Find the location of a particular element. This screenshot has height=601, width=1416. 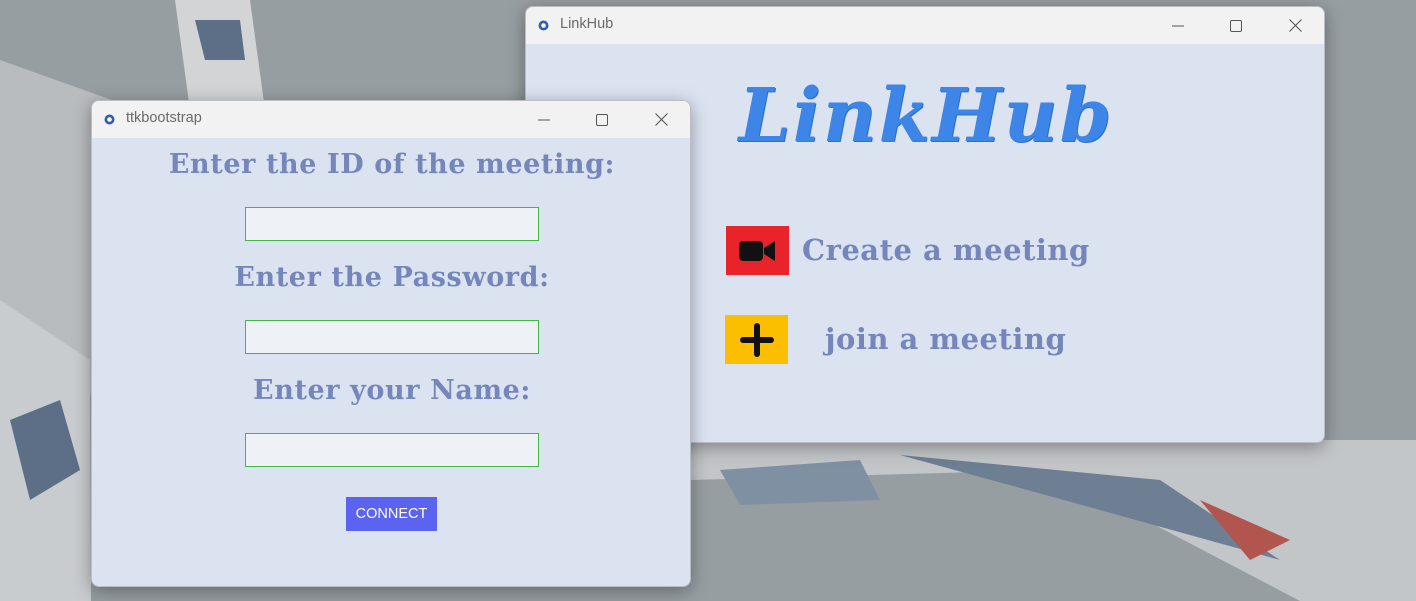

video-camera-icon is located at coordinates (756, 250).